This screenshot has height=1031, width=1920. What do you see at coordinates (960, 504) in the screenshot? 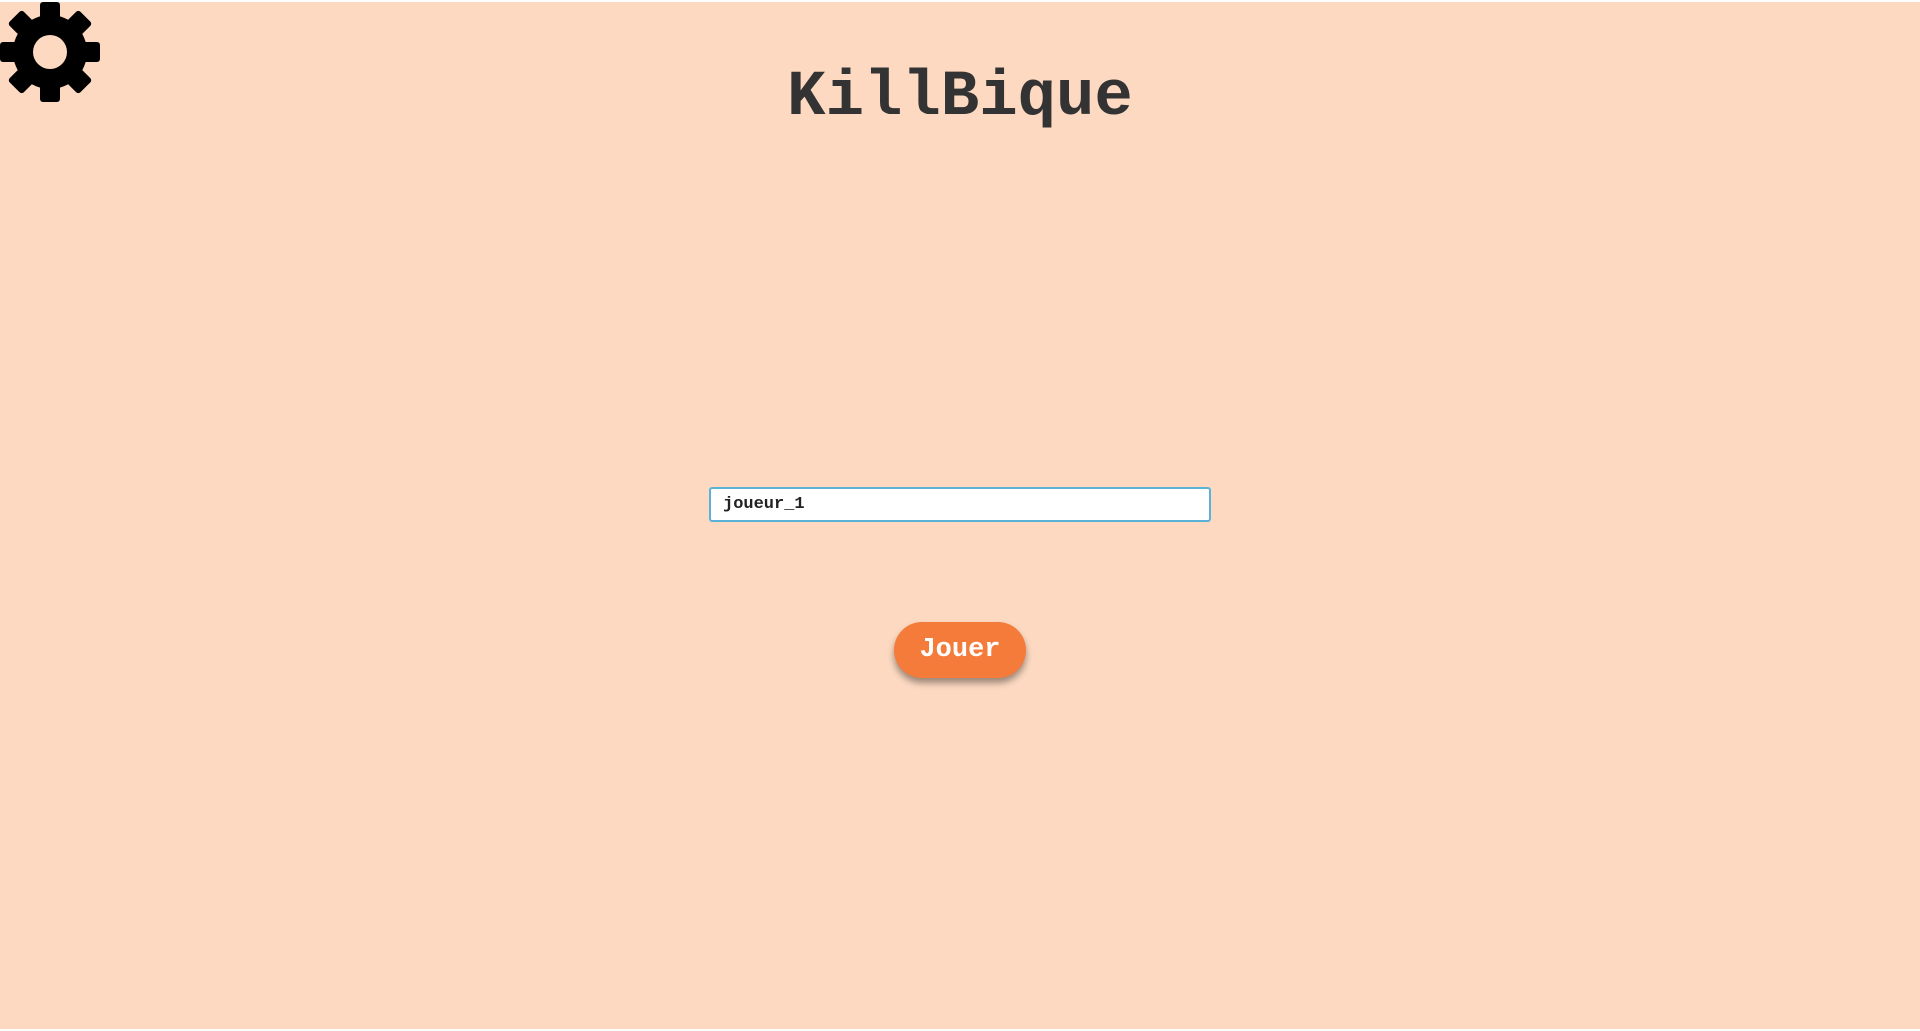
I see `username-input` at bounding box center [960, 504].